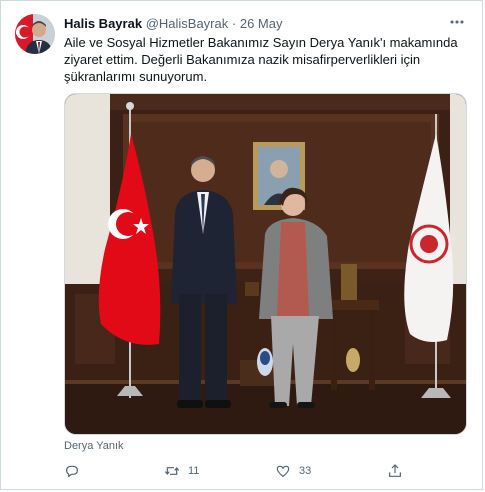 The width and height of the screenshot is (485, 492). I want to click on author-avatar, so click(35, 34).